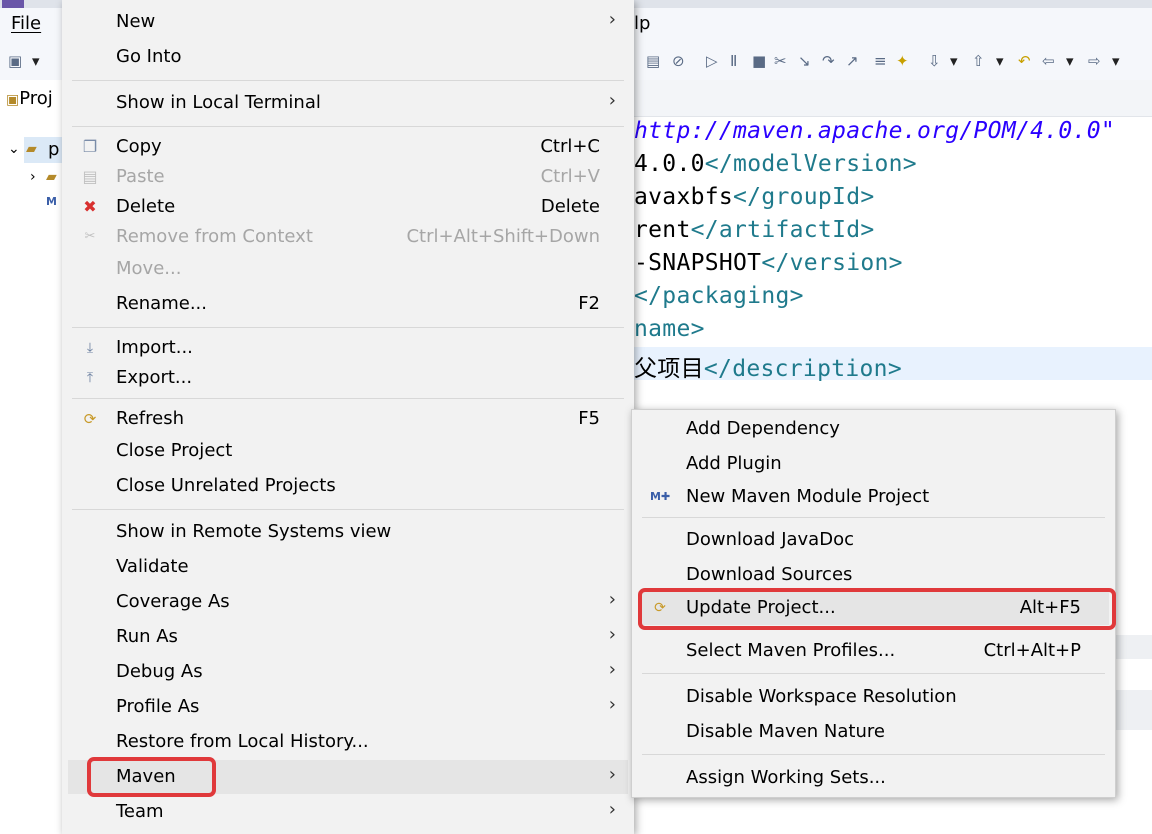 The height and width of the screenshot is (834, 1152). I want to click on menu-item-shortcut: Ctrl+V, so click(570, 176).